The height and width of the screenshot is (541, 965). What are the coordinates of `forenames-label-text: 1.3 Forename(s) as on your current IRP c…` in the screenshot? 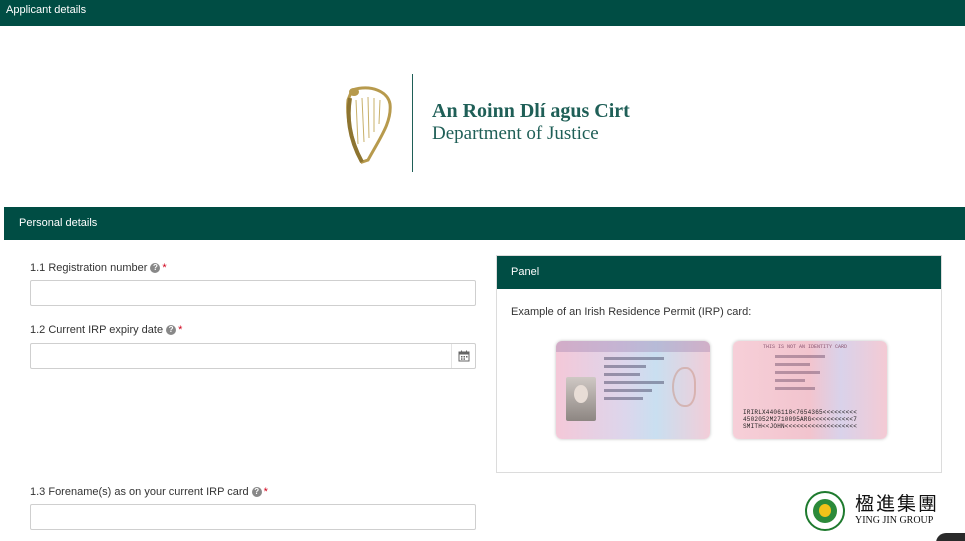 It's located at (139, 492).